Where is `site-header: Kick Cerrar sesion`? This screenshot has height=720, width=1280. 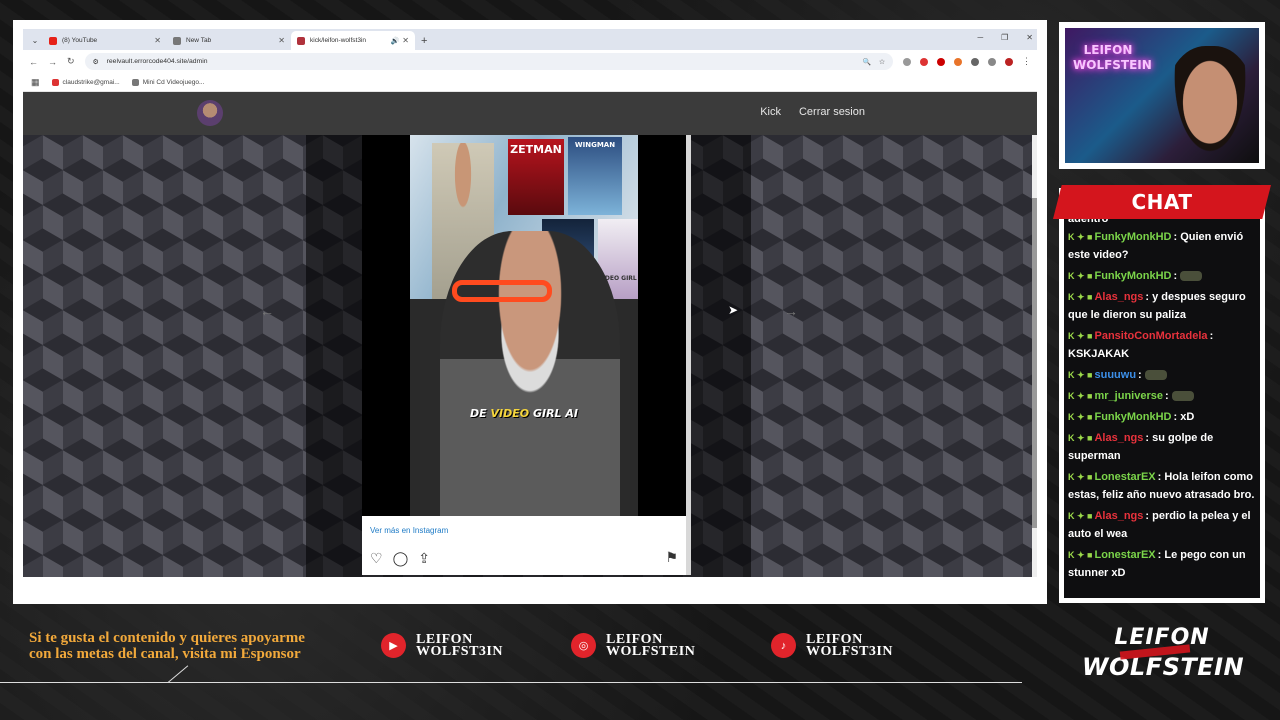
site-header: Kick Cerrar sesion is located at coordinates (530, 113).